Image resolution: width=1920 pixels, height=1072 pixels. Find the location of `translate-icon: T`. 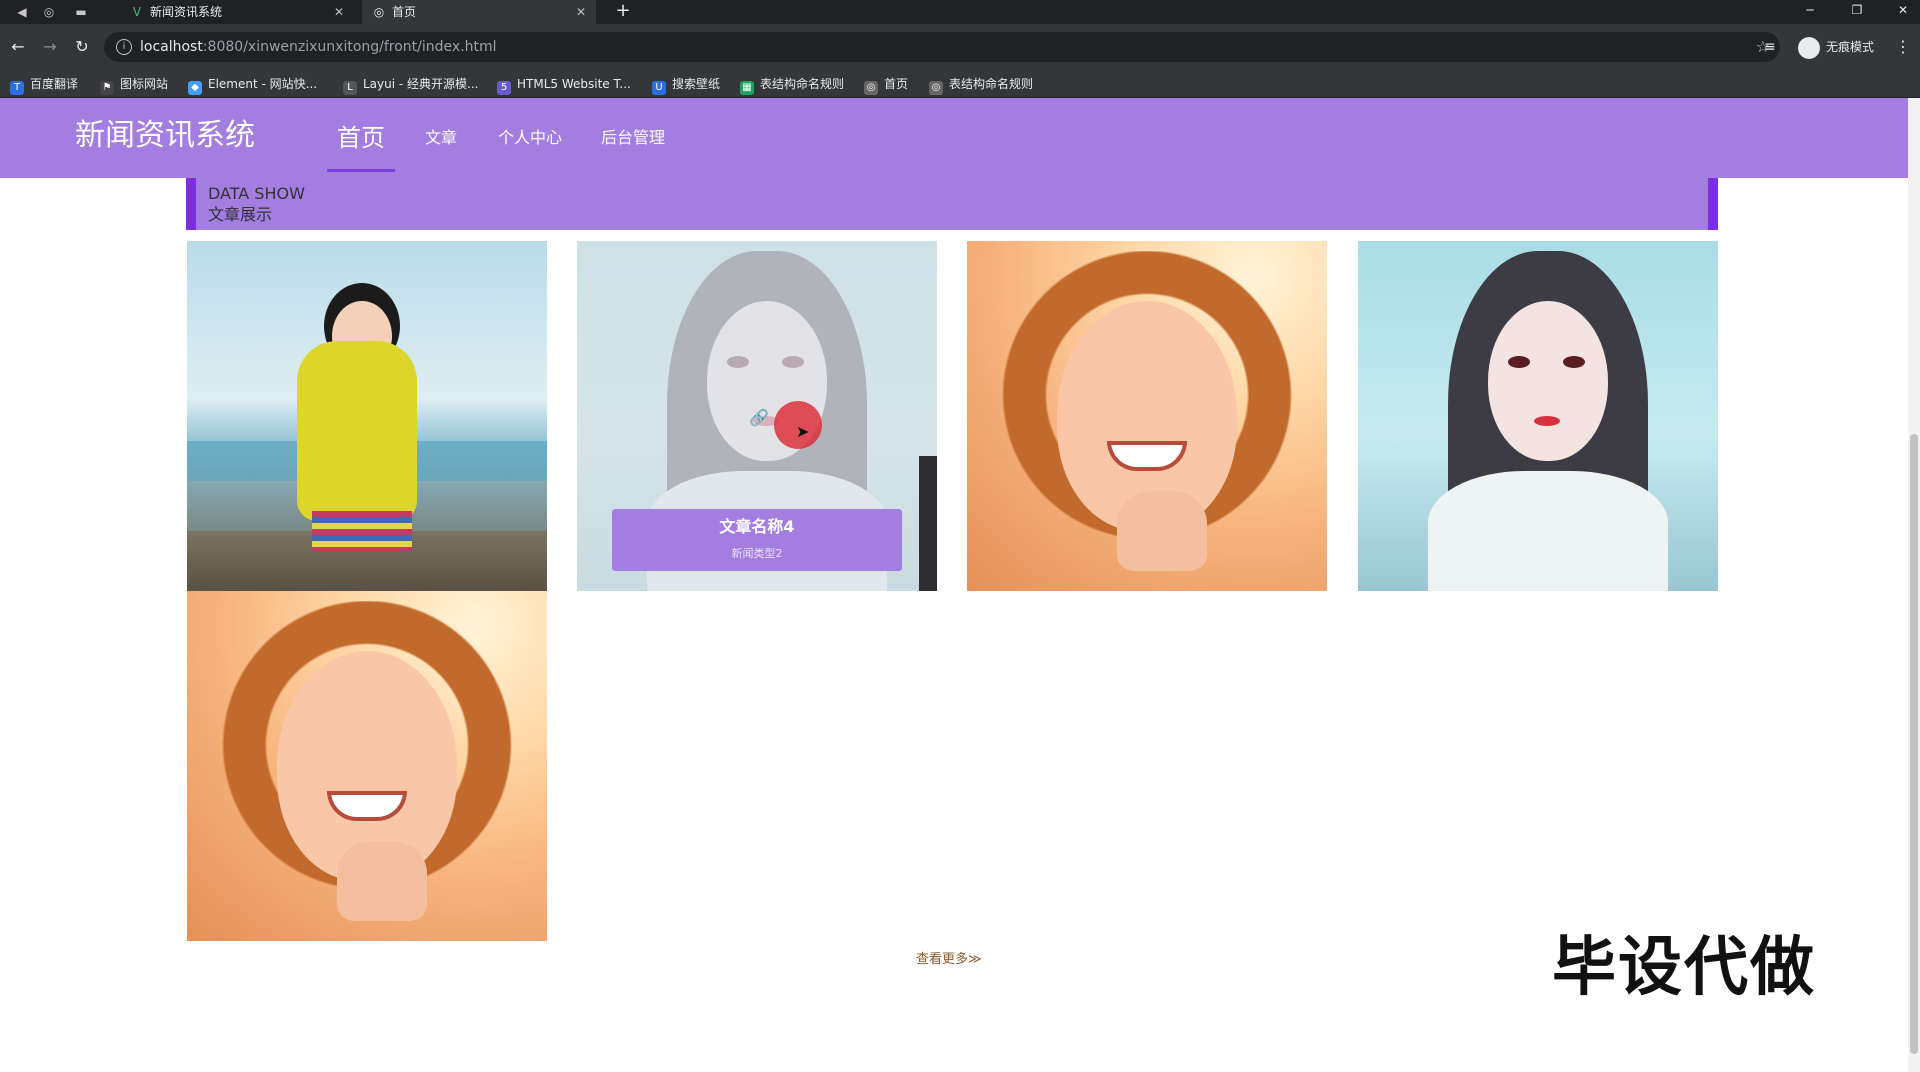

translate-icon: T is located at coordinates (17, 88).